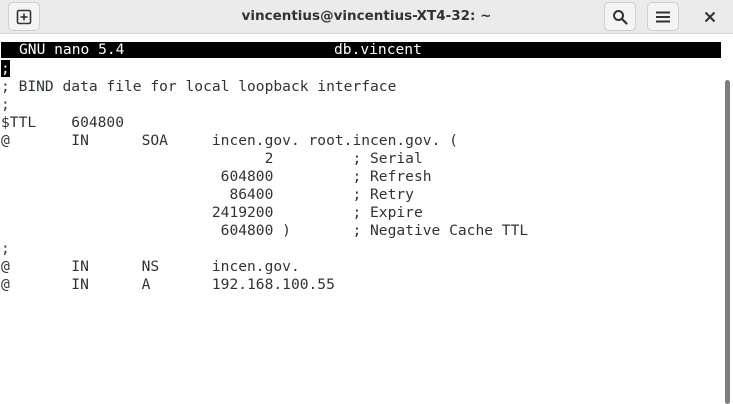 The image size is (733, 404). I want to click on search-icon, so click(620, 17).